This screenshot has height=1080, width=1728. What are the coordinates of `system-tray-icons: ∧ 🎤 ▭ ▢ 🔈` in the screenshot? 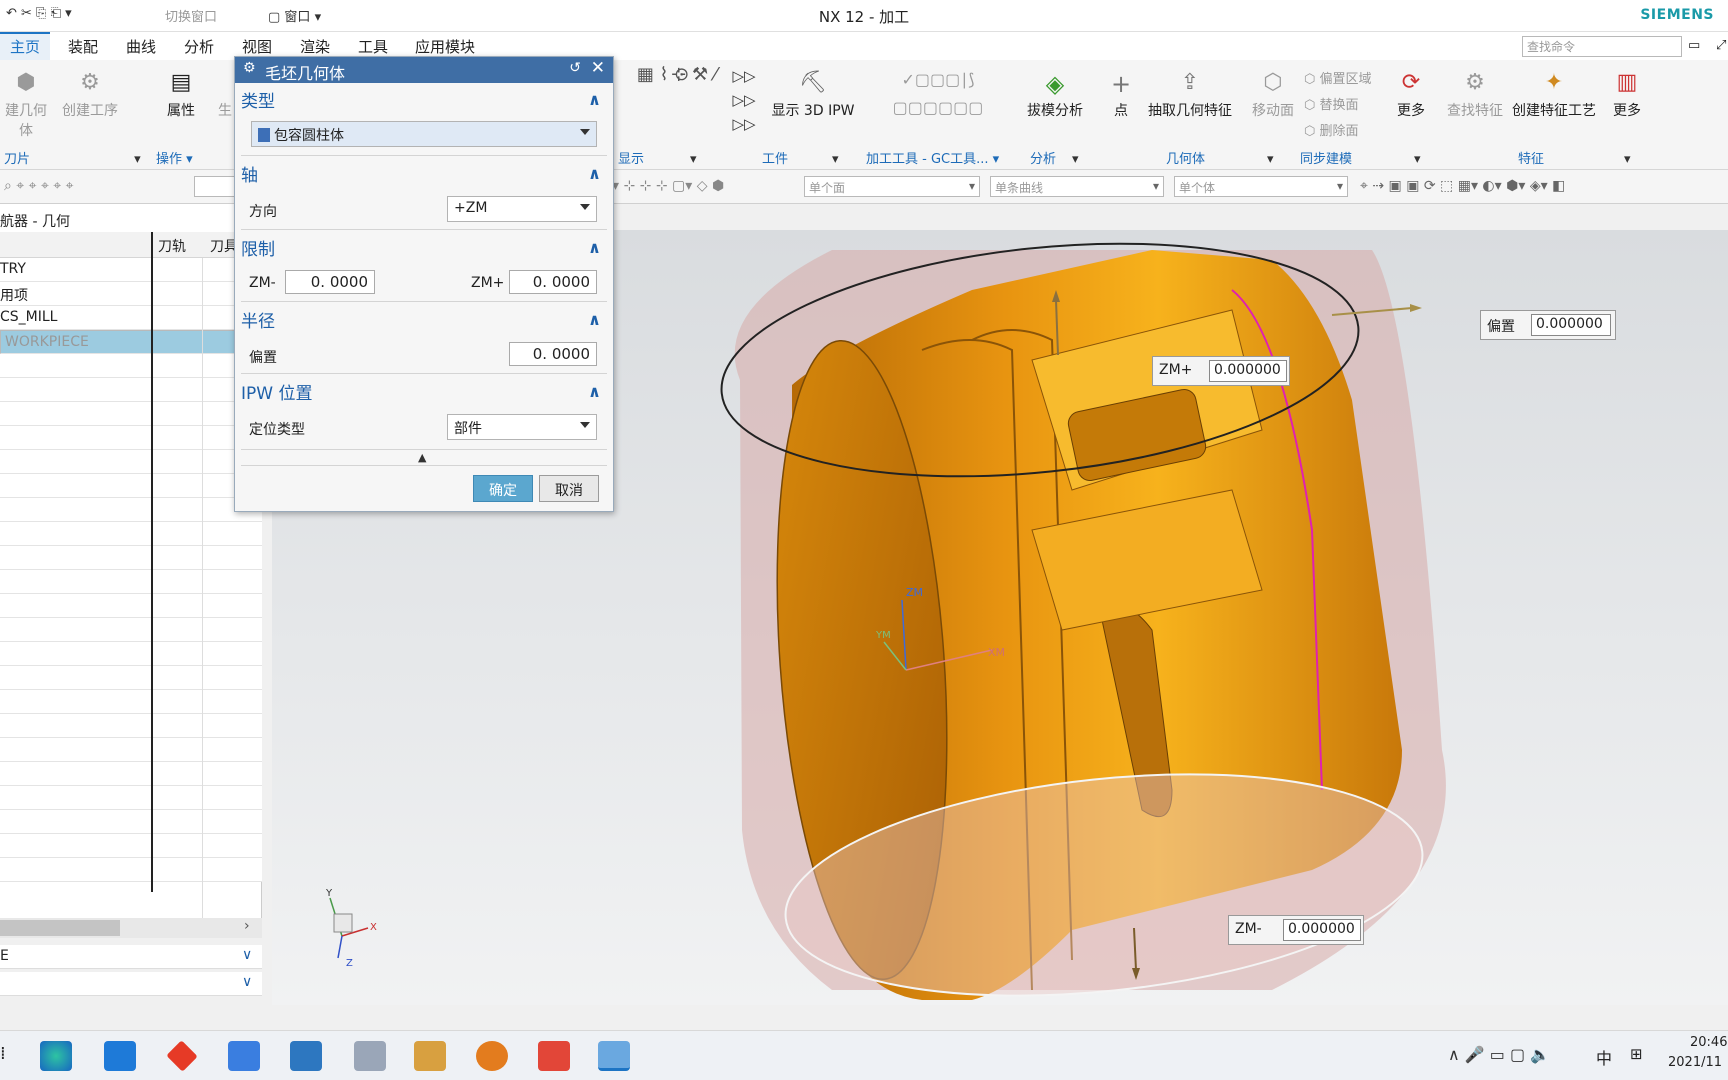 It's located at (1499, 1054).